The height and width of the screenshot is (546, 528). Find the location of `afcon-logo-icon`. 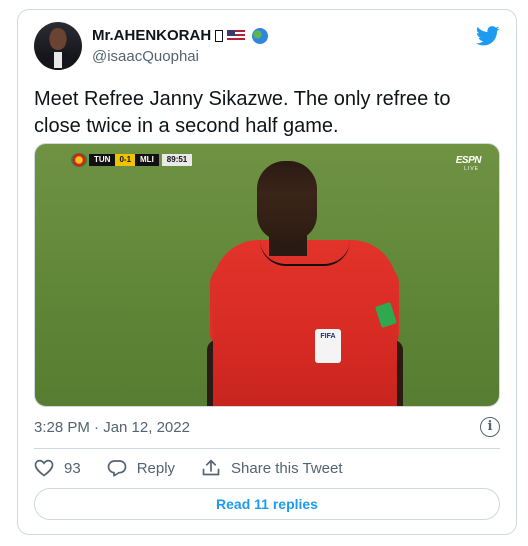

afcon-logo-icon is located at coordinates (79, 160).